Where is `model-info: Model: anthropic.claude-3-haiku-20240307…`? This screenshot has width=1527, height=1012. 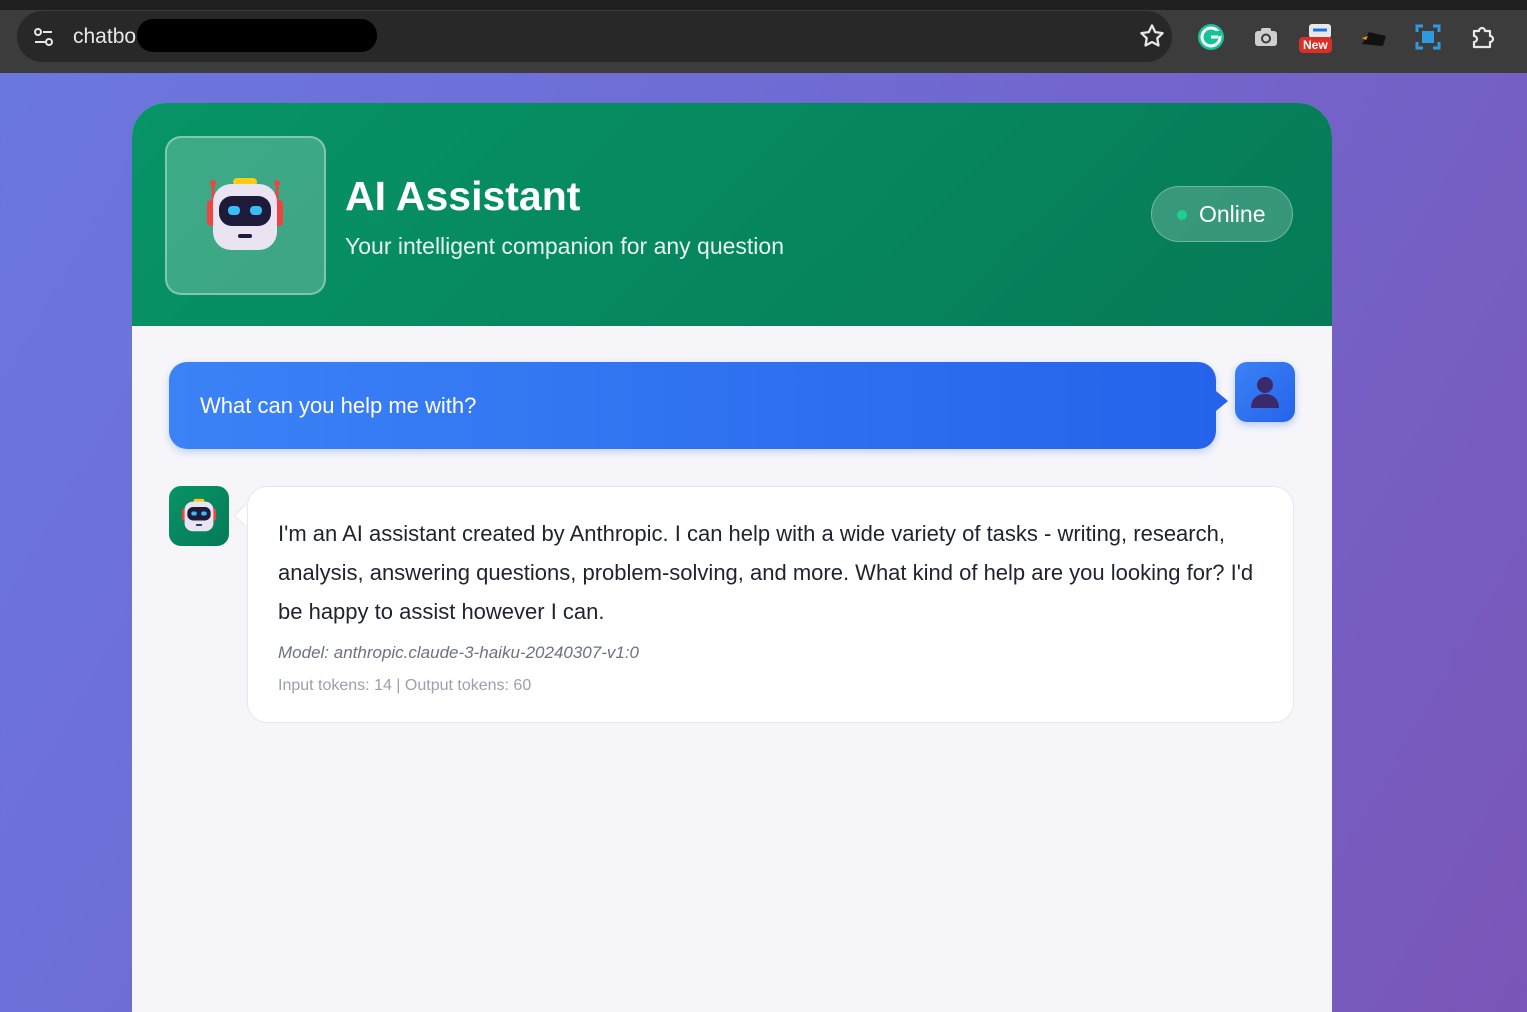 model-info: Model: anthropic.claude-3-haiku-20240307… is located at coordinates (459, 652).